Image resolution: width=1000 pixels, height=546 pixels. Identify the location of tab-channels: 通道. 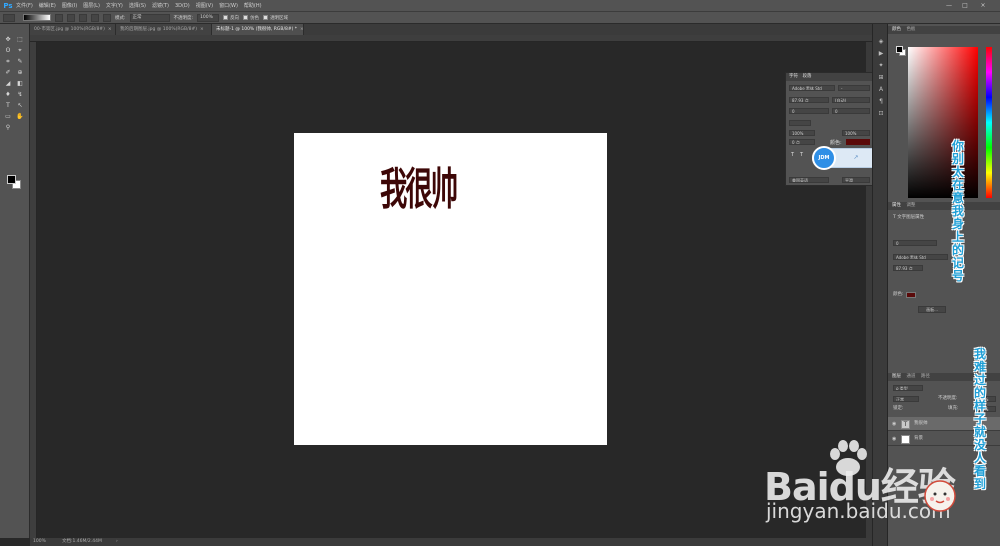
(910, 376).